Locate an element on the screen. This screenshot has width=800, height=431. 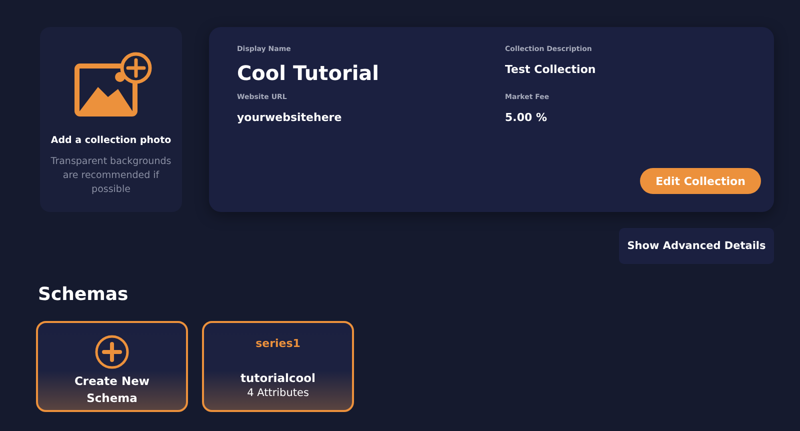
series-label: series1 is located at coordinates (278, 343).